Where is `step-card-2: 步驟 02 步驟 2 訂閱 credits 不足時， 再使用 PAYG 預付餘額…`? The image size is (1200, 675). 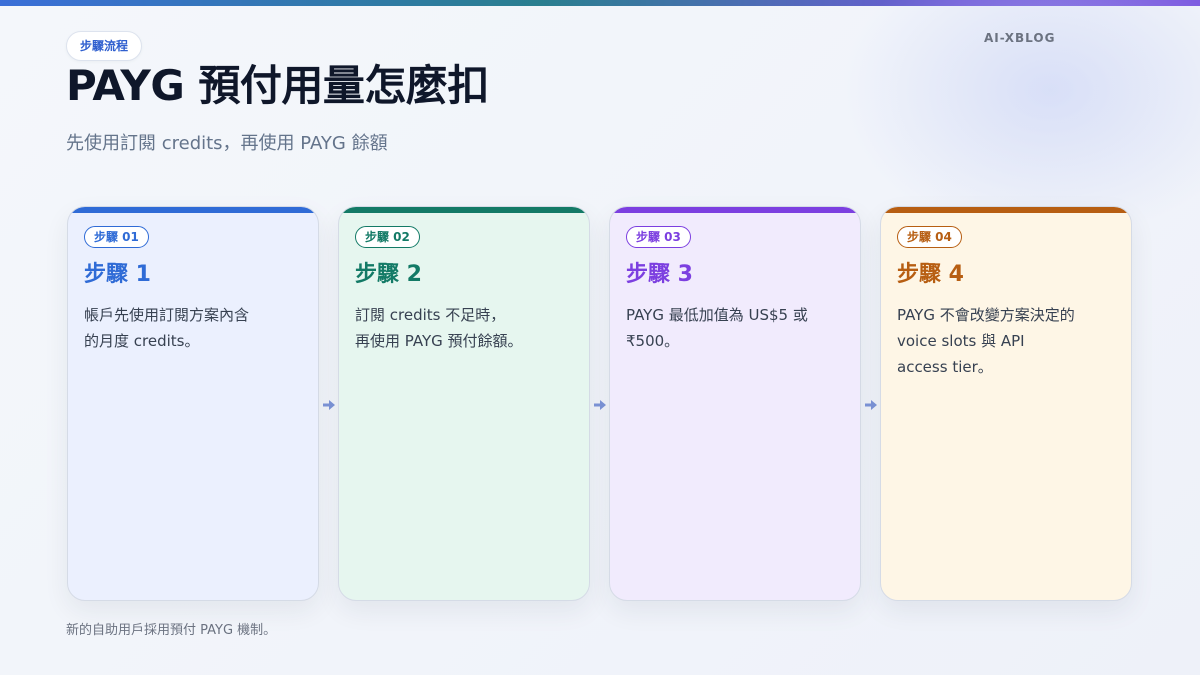 step-card-2: 步驟 02 步驟 2 訂閱 credits 不足時， 再使用 PAYG 預付餘額… is located at coordinates (464, 403).